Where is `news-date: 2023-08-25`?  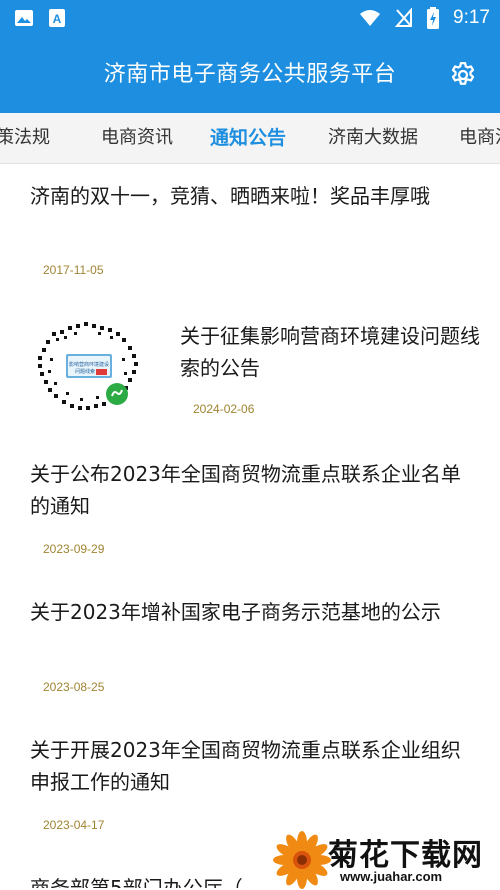
news-date: 2023-08-25 is located at coordinates (74, 687).